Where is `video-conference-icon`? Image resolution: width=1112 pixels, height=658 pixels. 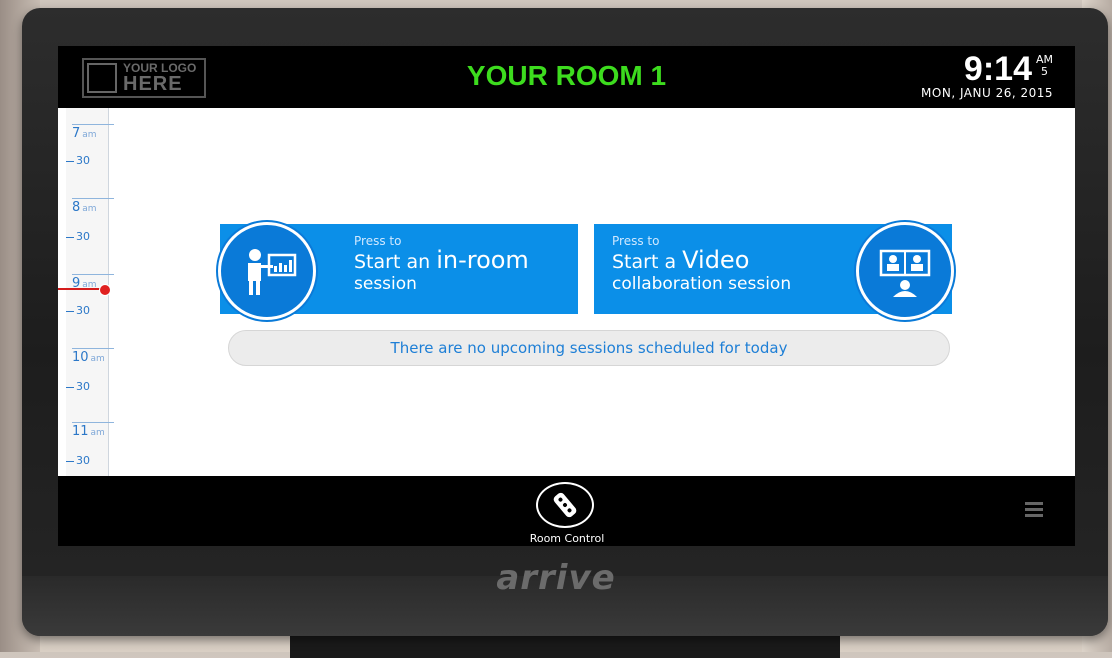 video-conference-icon is located at coordinates (905, 273).